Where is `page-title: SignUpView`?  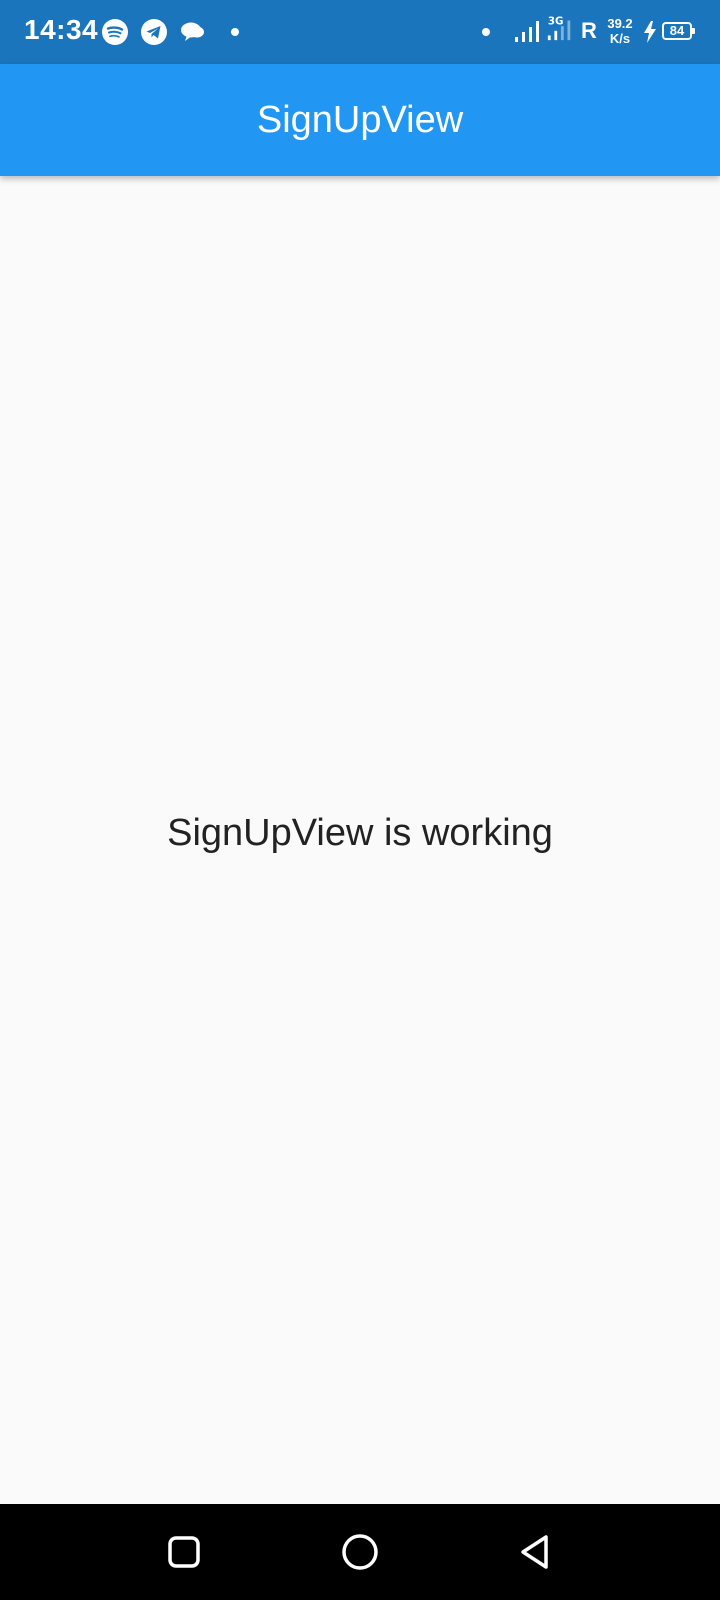 page-title: SignUpView is located at coordinates (360, 120).